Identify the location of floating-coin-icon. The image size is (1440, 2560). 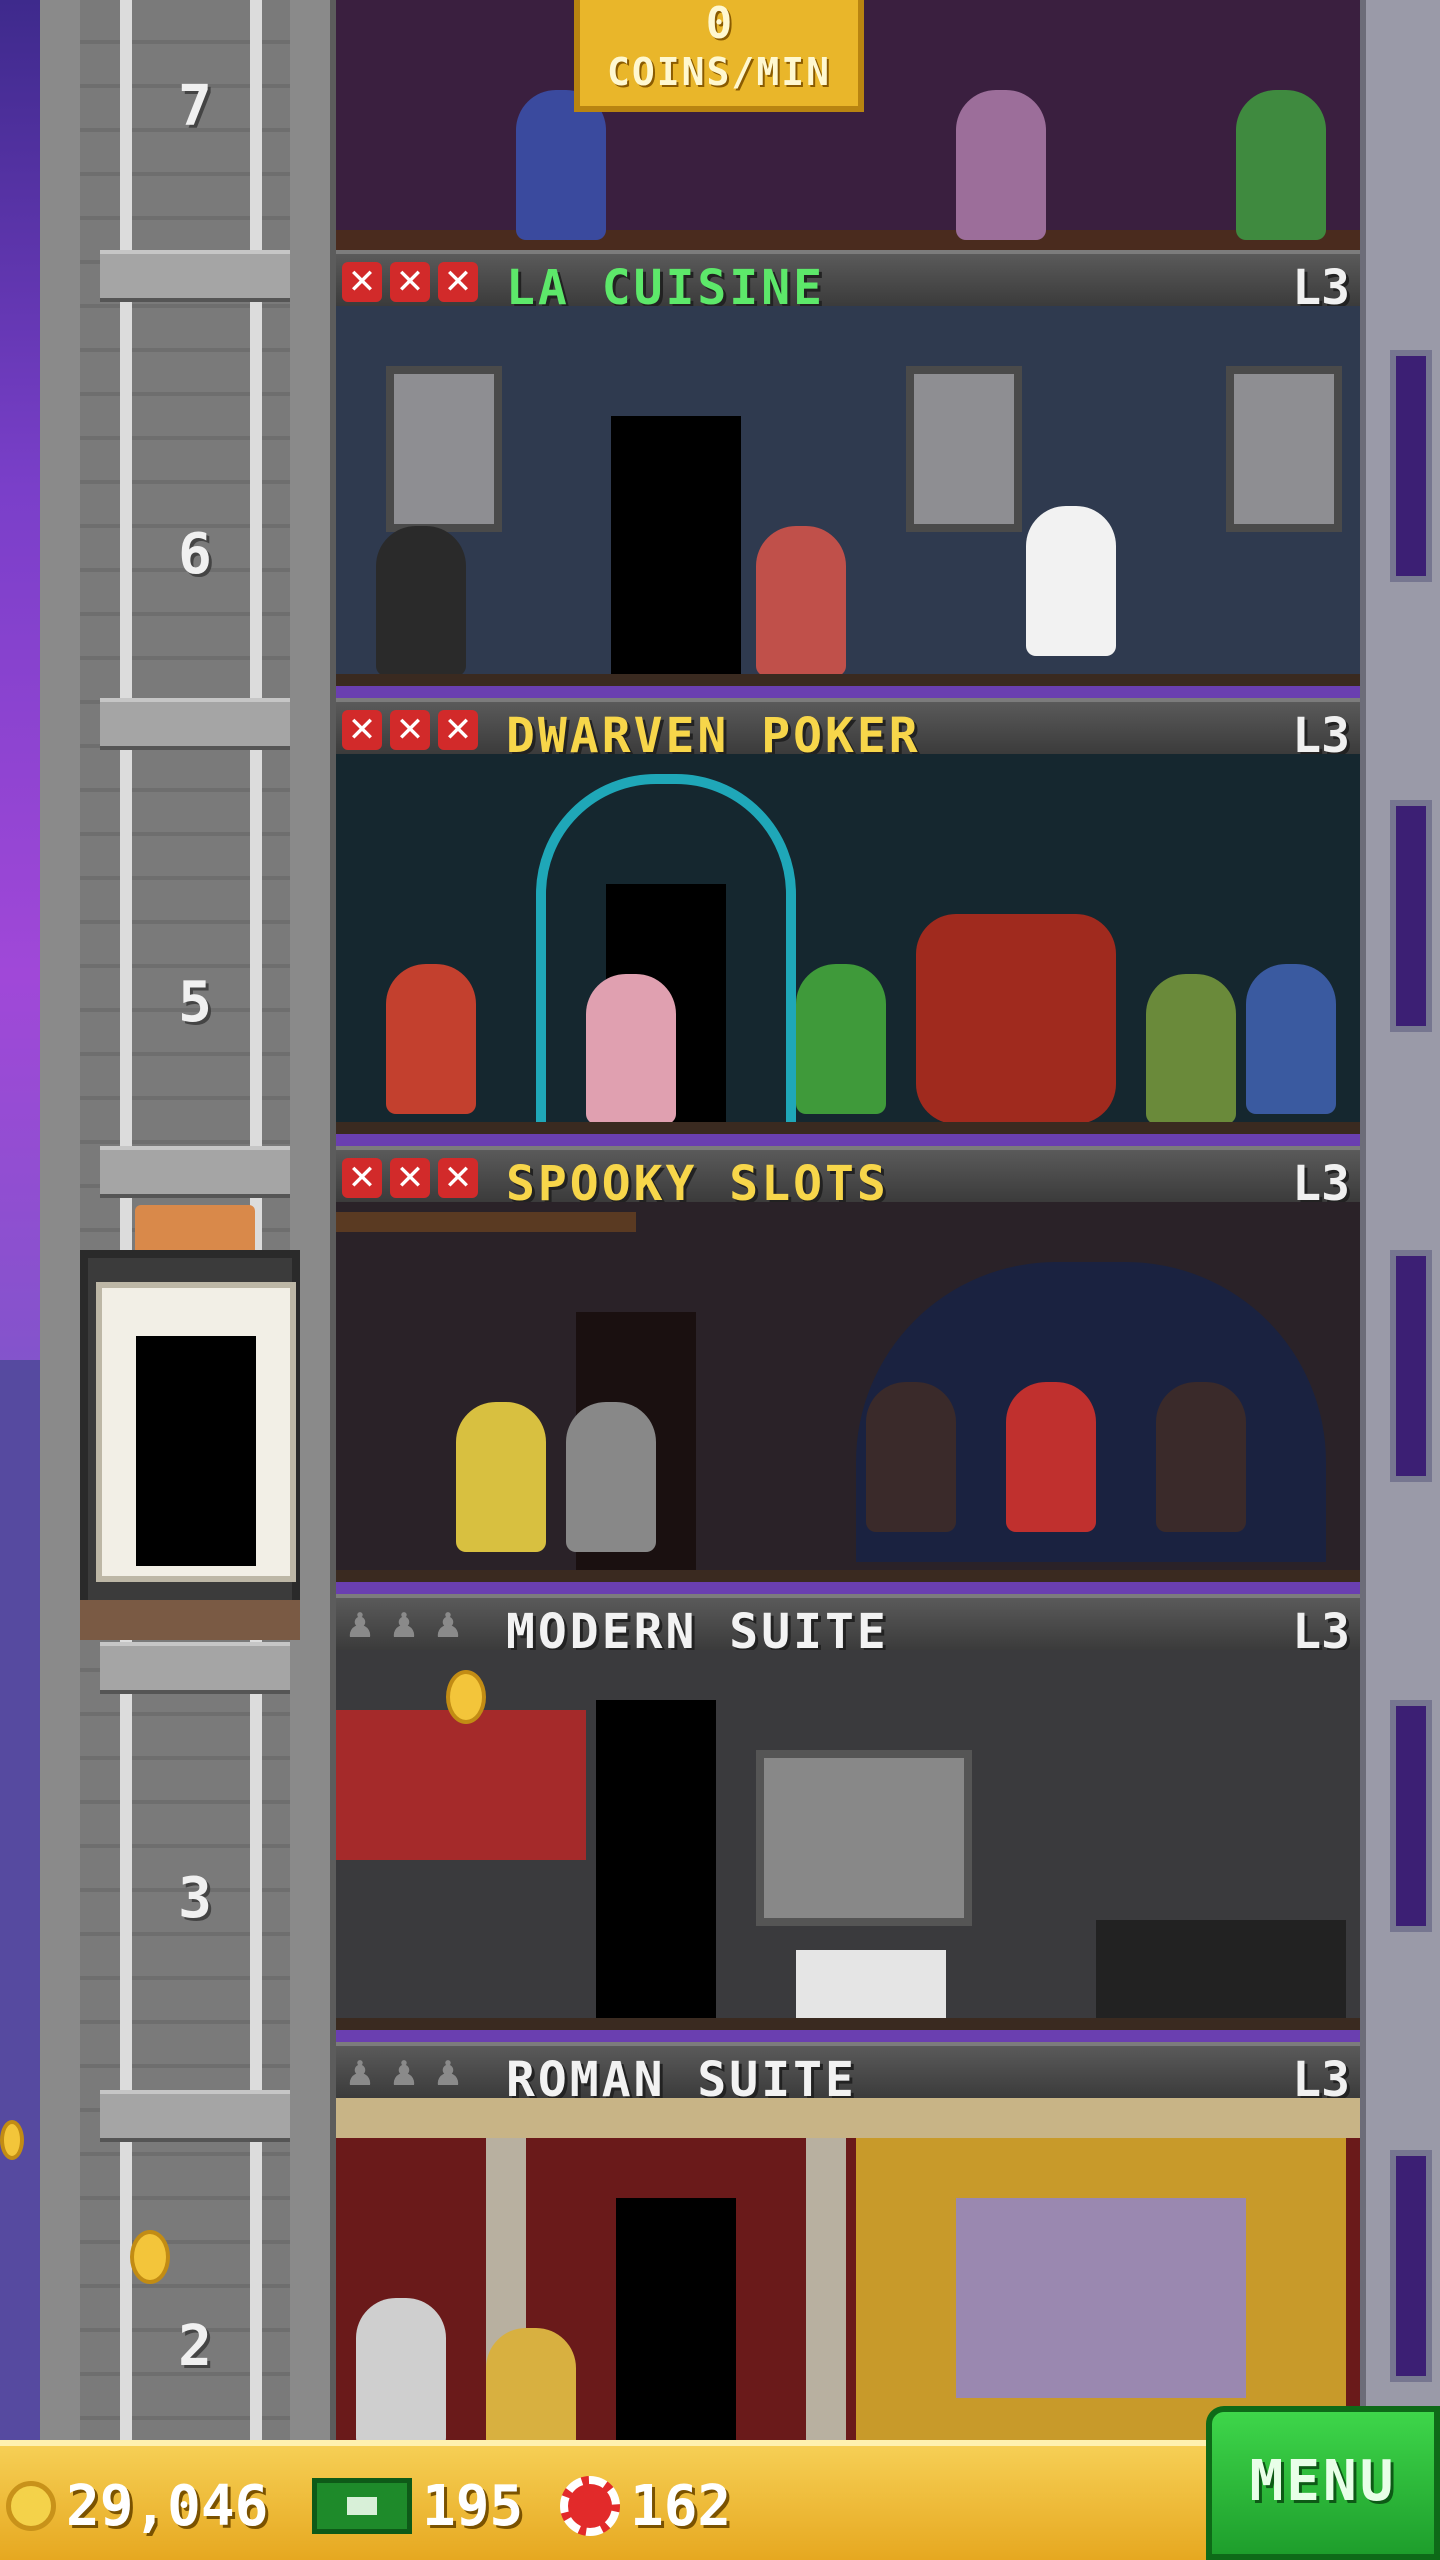
(466, 1697).